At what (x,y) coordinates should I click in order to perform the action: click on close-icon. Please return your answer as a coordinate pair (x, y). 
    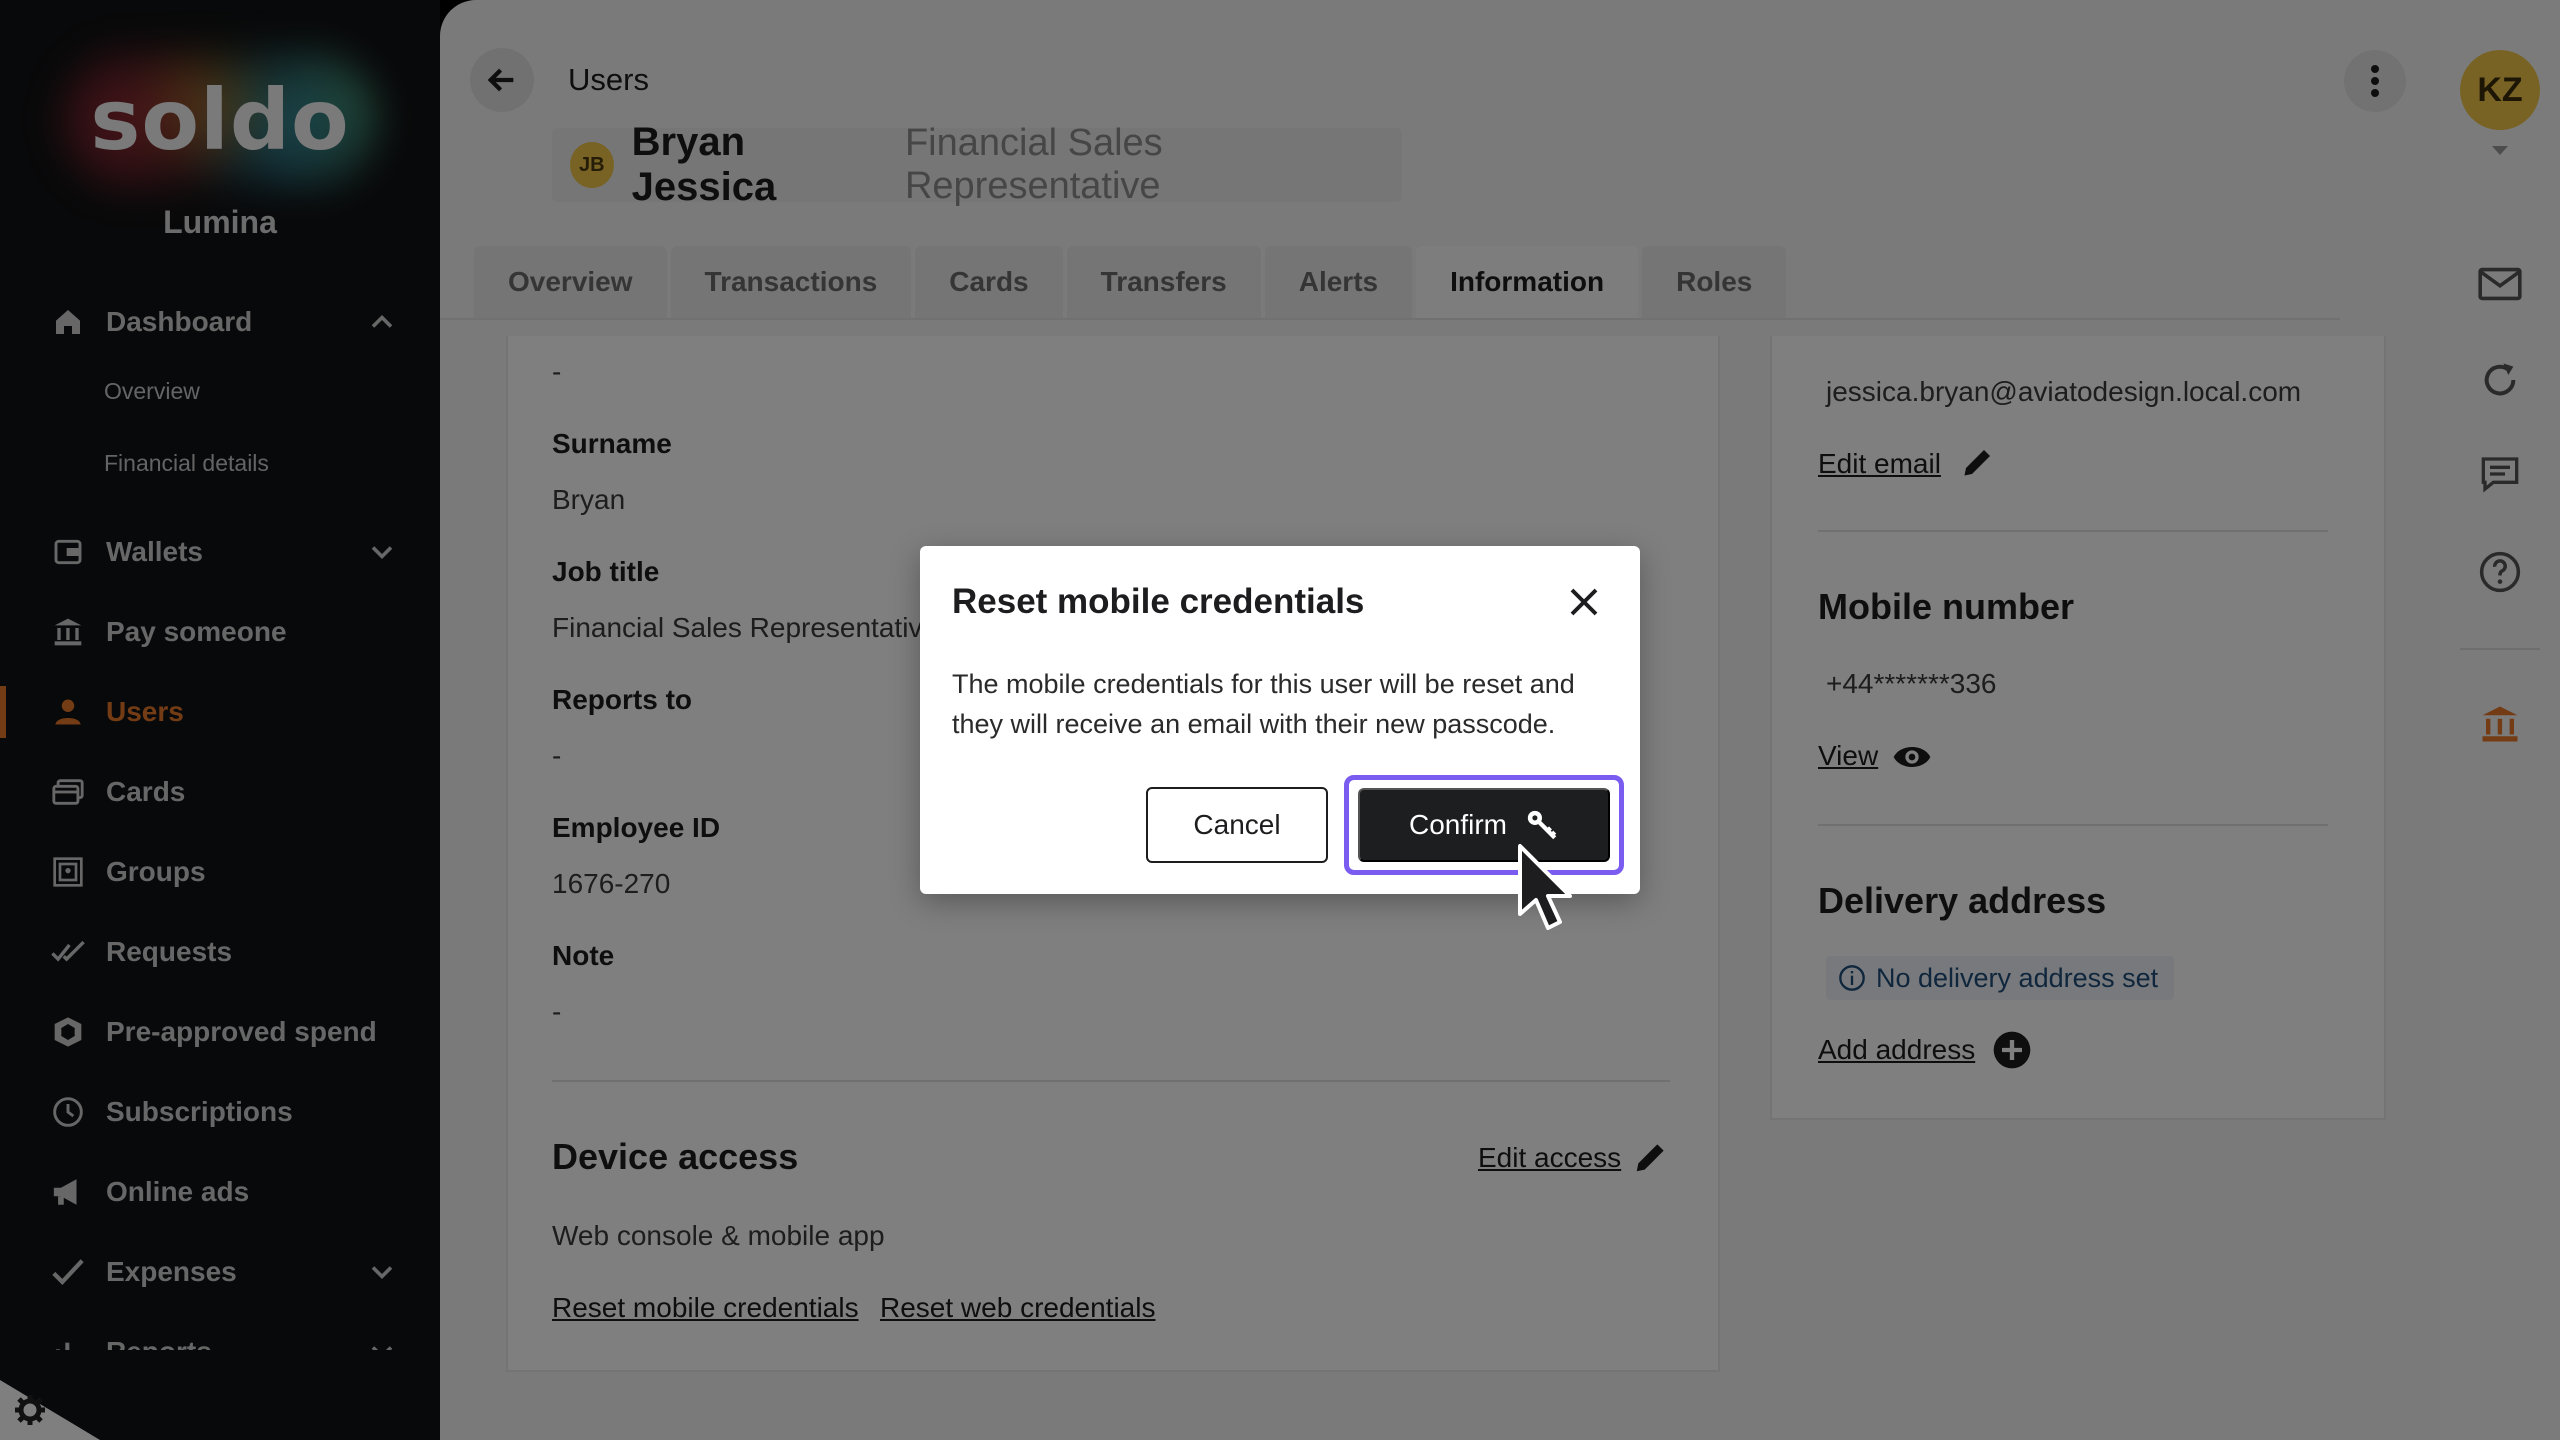
    Looking at the image, I should click on (1584, 602).